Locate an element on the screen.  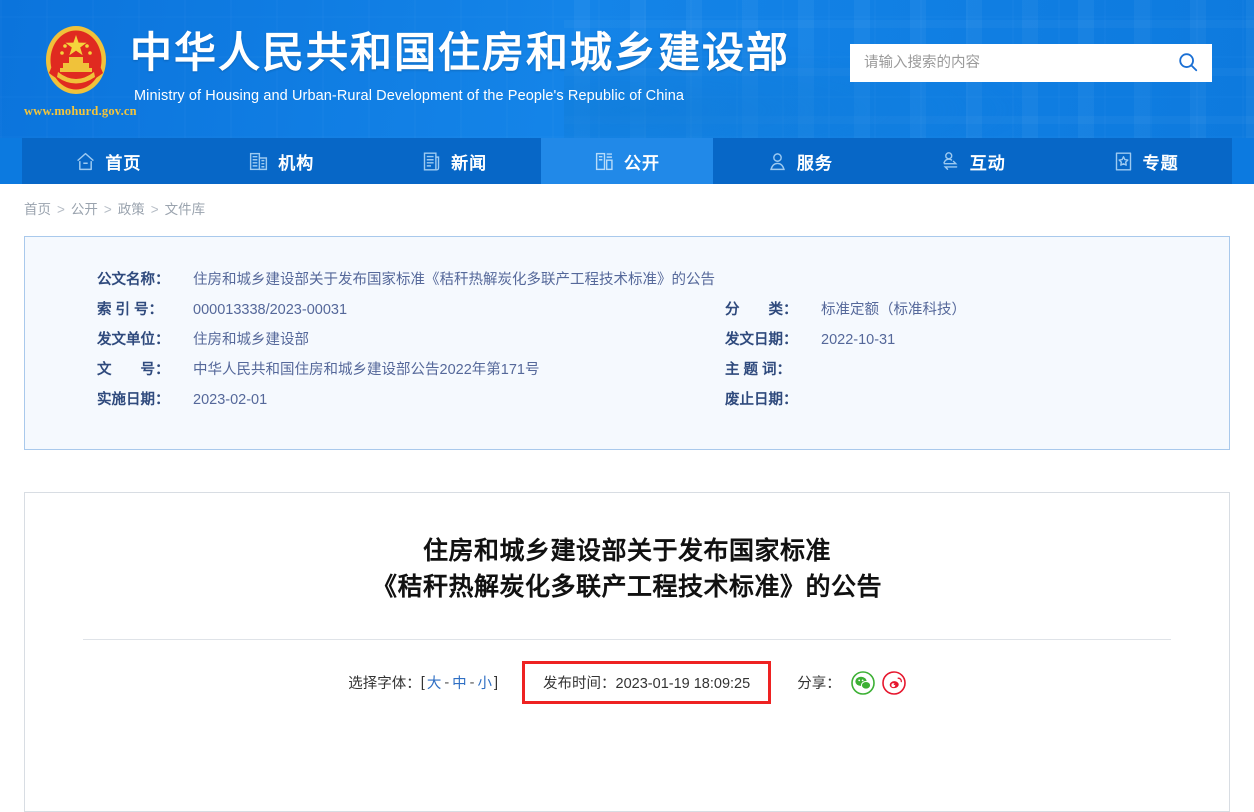
nav-item-label: 专题 is located at coordinates (1160, 163).